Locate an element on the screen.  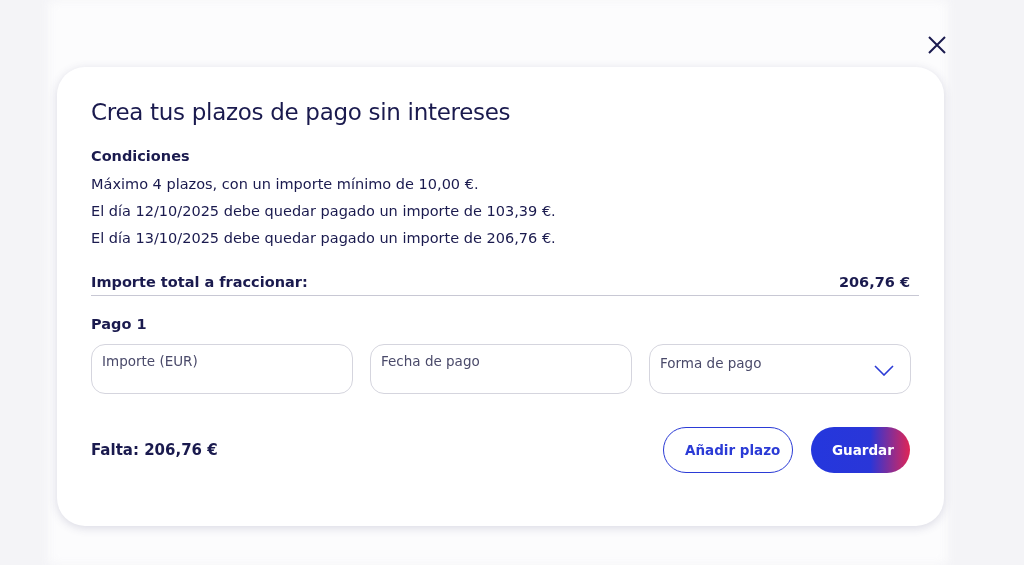
input-field: Importe (EUR) is located at coordinates (222, 369).